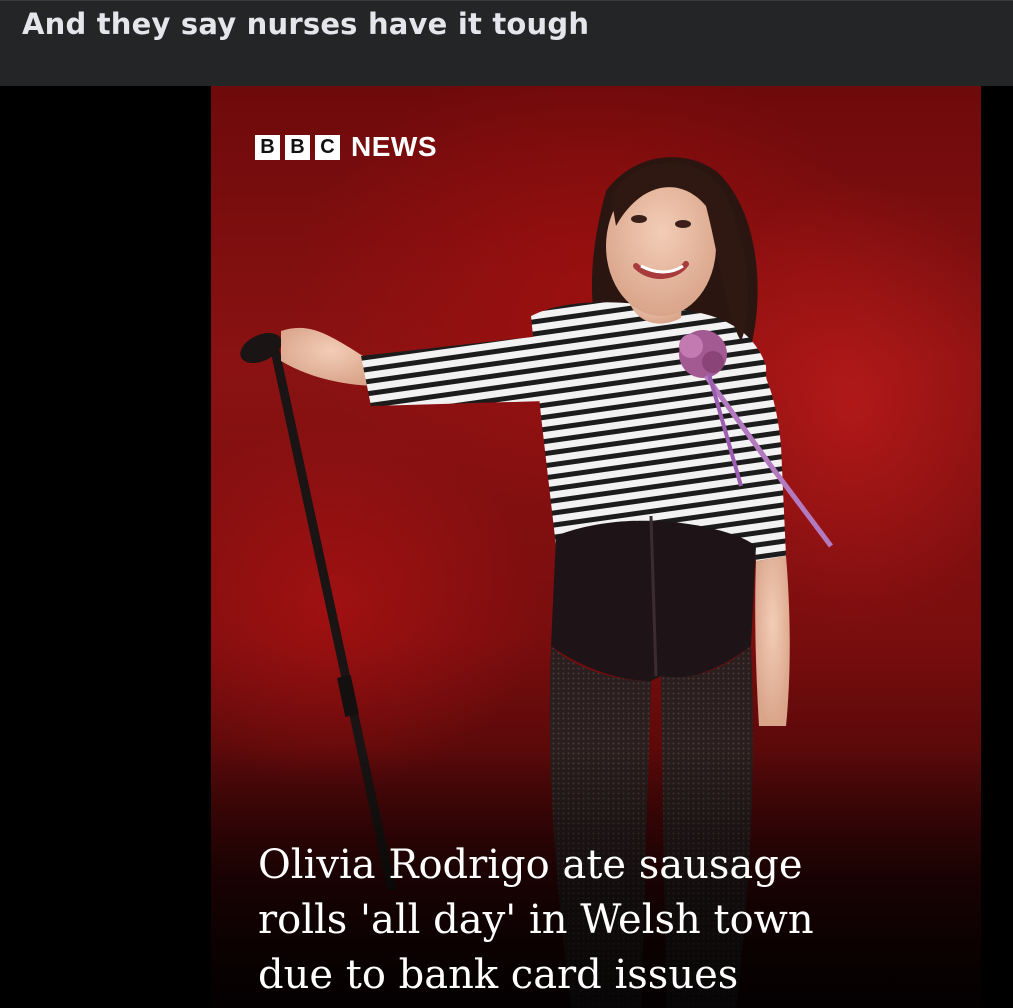 The height and width of the screenshot is (1008, 1013). What do you see at coordinates (346, 147) in the screenshot?
I see `bbc-news-logo: B B C NEWS` at bounding box center [346, 147].